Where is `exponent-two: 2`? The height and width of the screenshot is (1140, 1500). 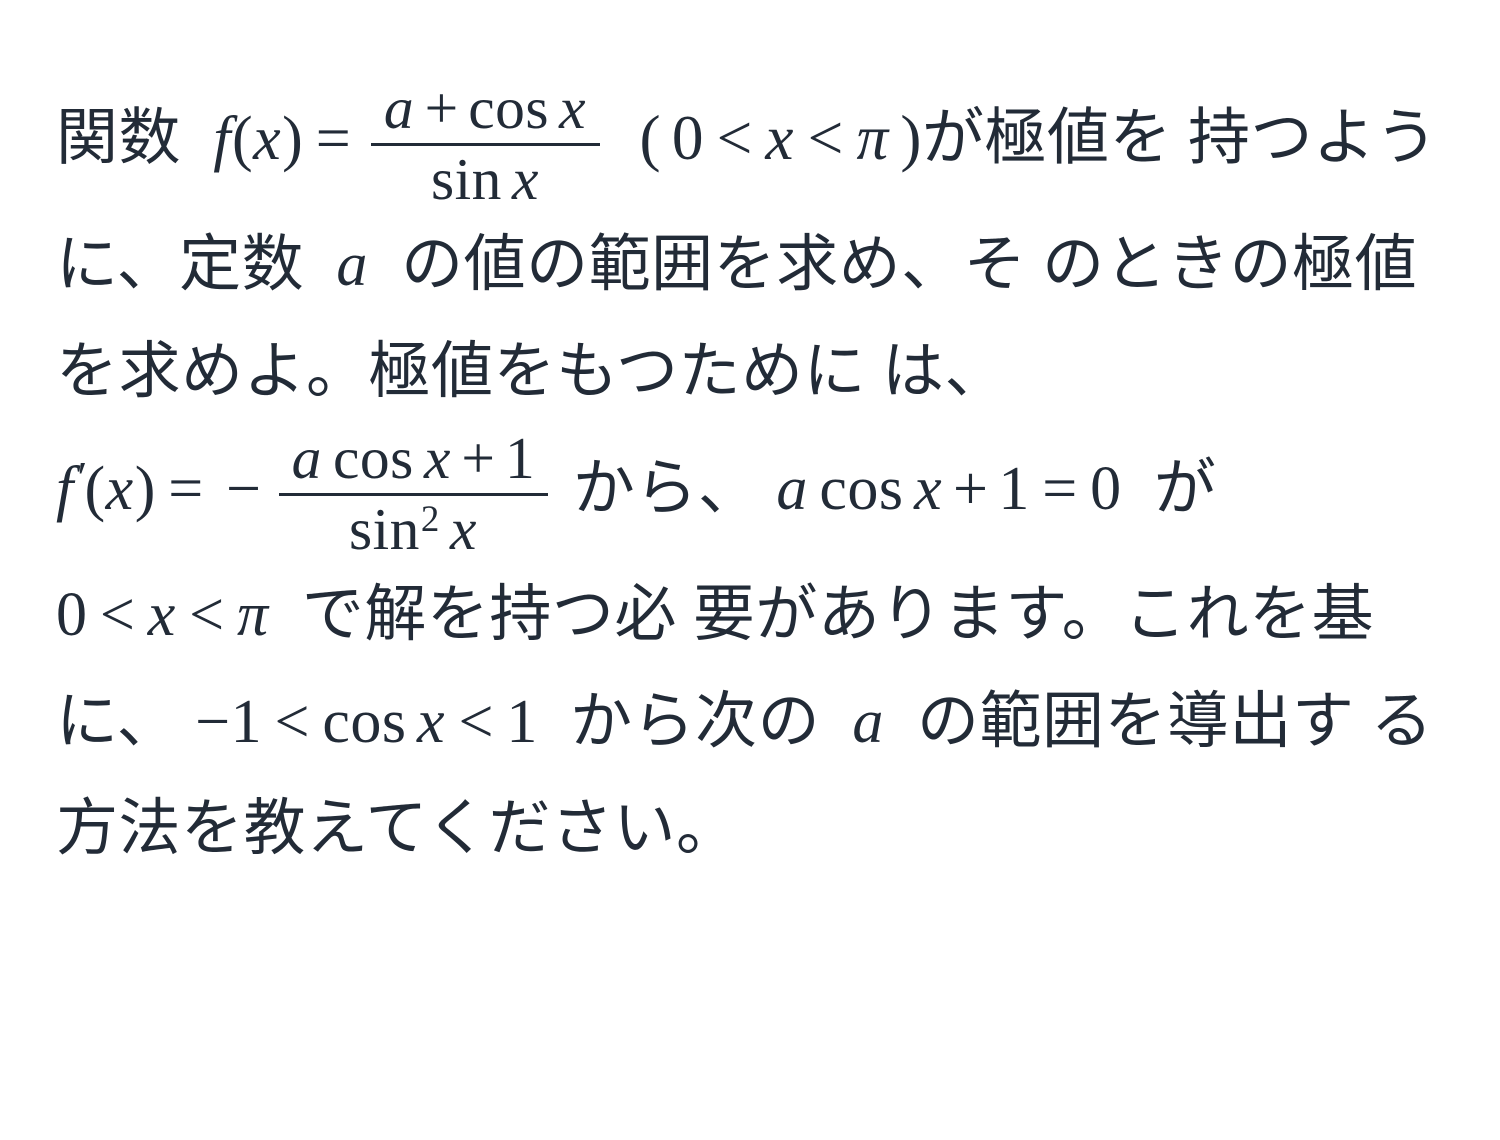 exponent-two: 2 is located at coordinates (430, 518).